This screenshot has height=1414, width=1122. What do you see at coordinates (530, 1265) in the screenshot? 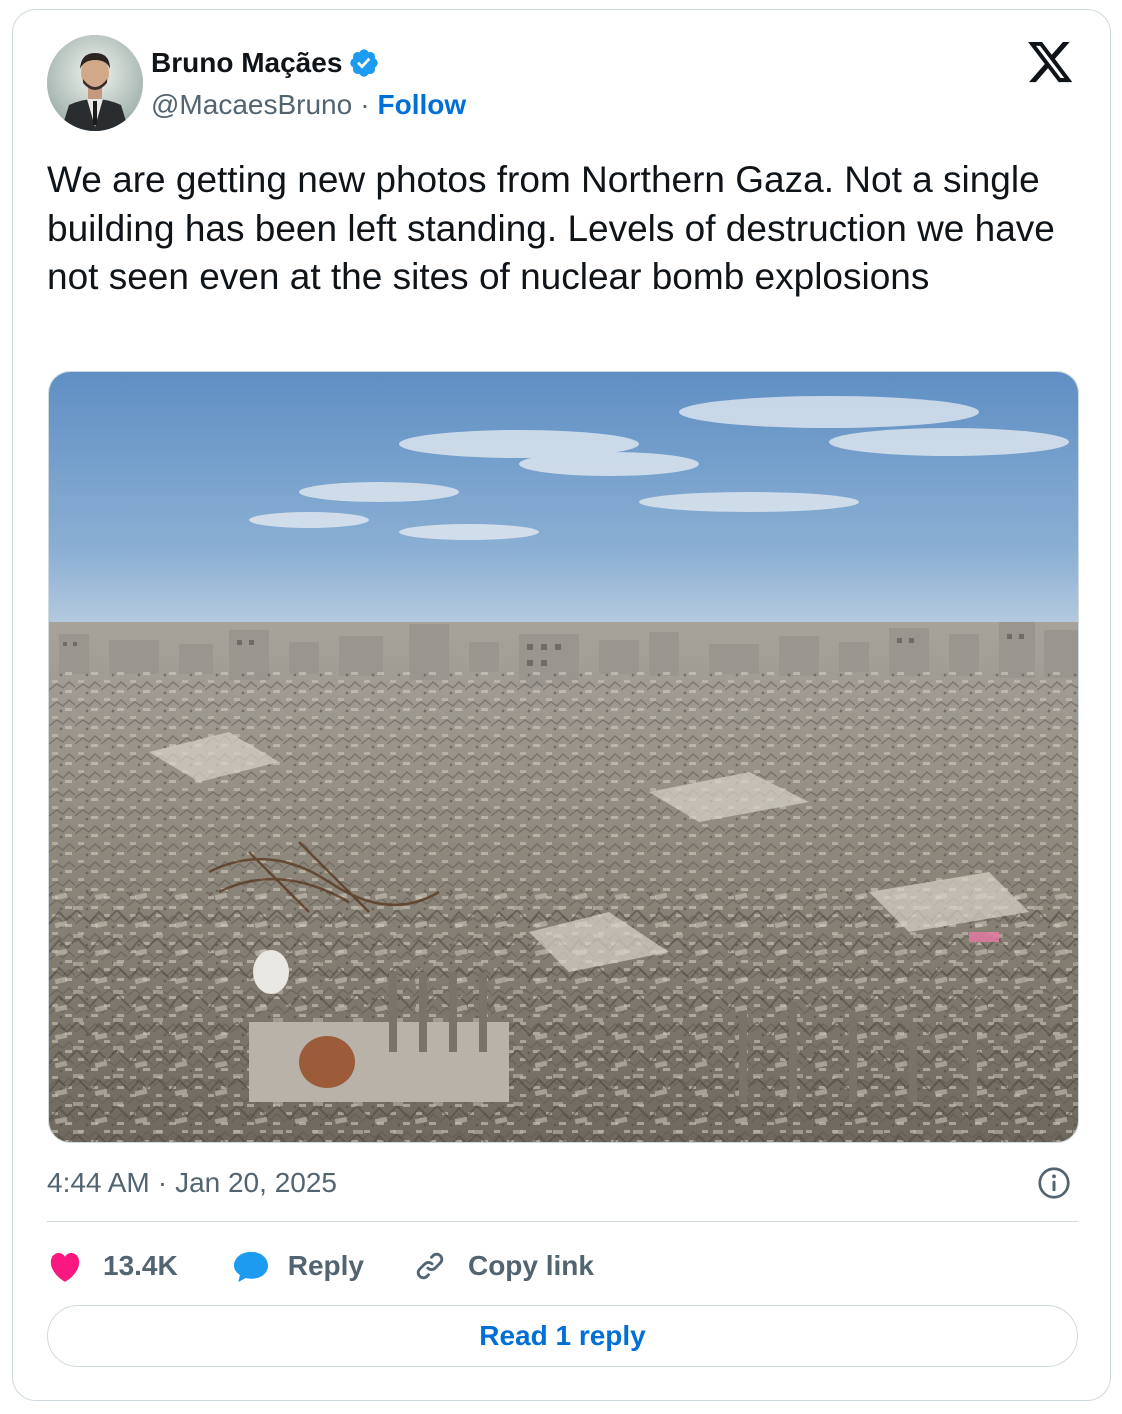
I see `copy-link-label: Copy link` at bounding box center [530, 1265].